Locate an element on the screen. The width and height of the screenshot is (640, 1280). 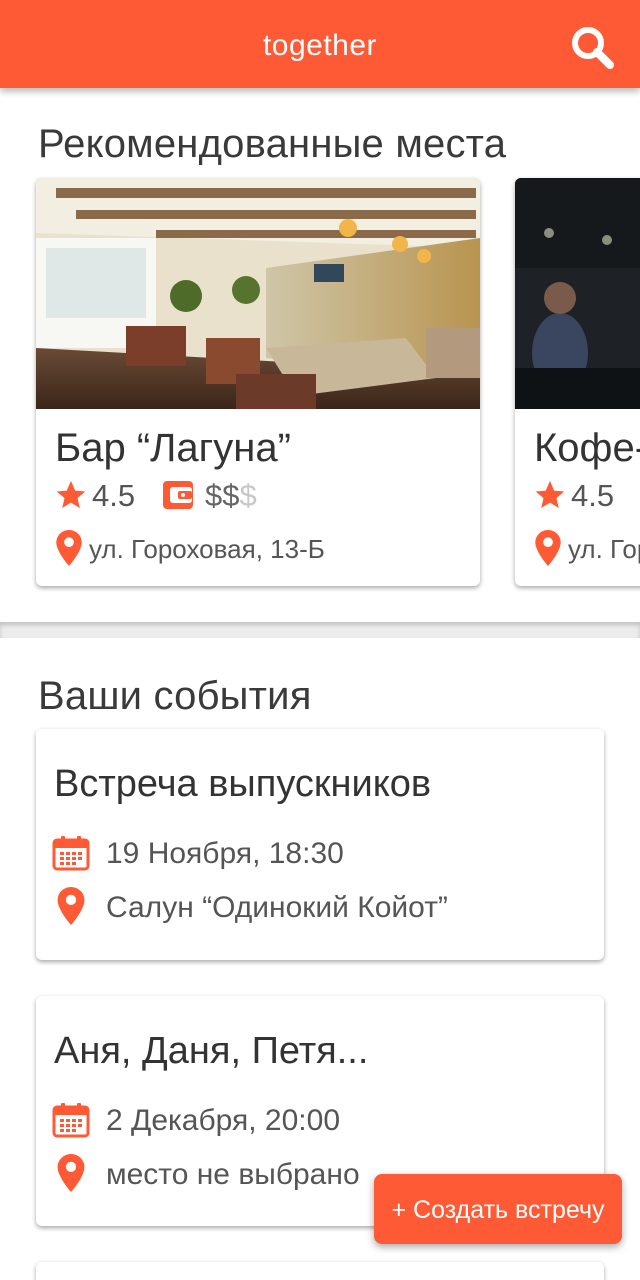
wallet-icon is located at coordinates (178, 495).